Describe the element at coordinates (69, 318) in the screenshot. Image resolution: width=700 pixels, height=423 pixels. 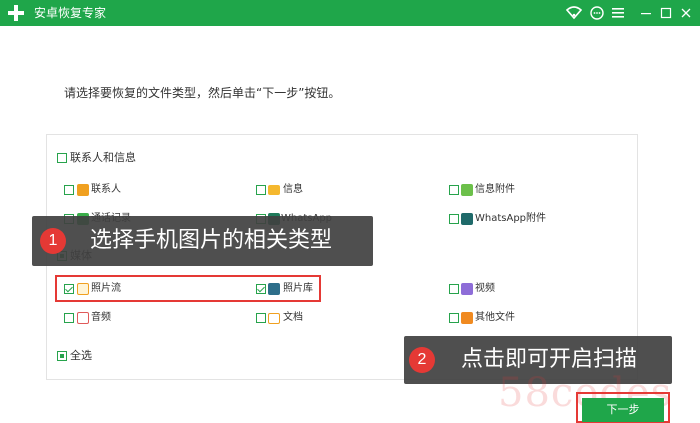
I see `audio-checkbox` at that location.